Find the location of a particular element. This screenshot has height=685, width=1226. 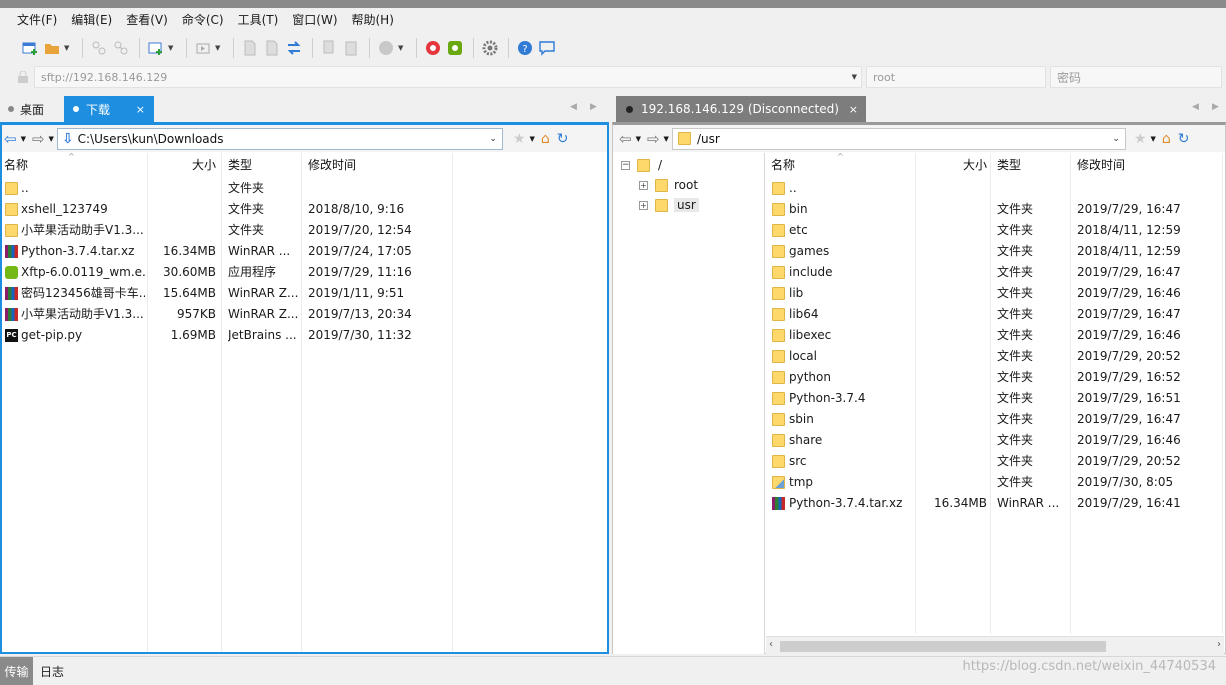

open-dropdown-icon: ▼ is located at coordinates (68, 48).